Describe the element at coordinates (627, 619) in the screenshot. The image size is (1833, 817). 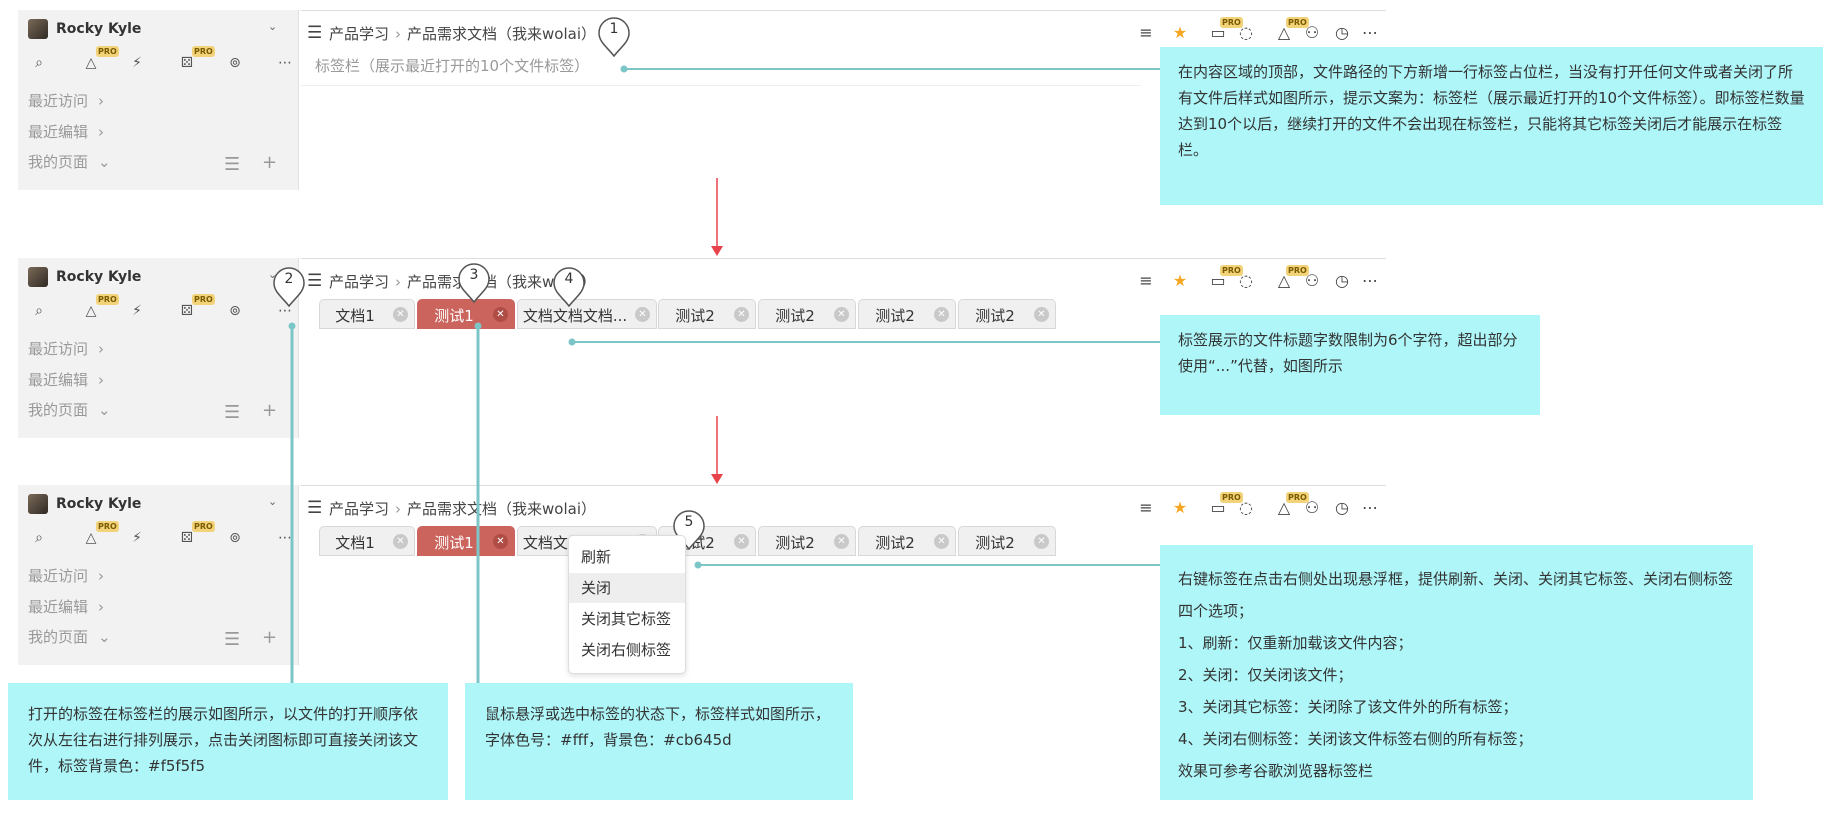
I see `menu-item-close-others: 关闭其它标签` at that location.